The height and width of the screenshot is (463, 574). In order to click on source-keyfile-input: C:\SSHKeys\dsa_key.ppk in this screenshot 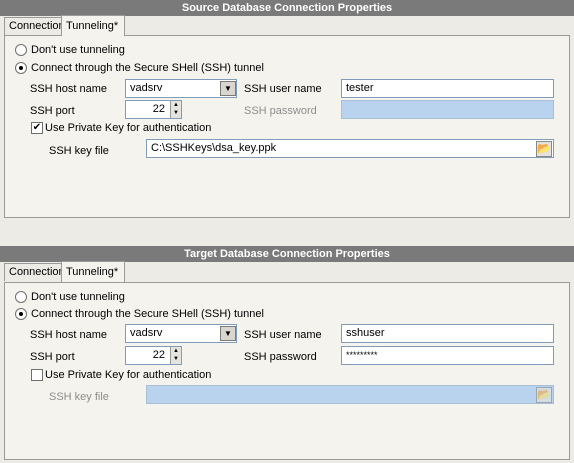, I will do `click(350, 148)`.